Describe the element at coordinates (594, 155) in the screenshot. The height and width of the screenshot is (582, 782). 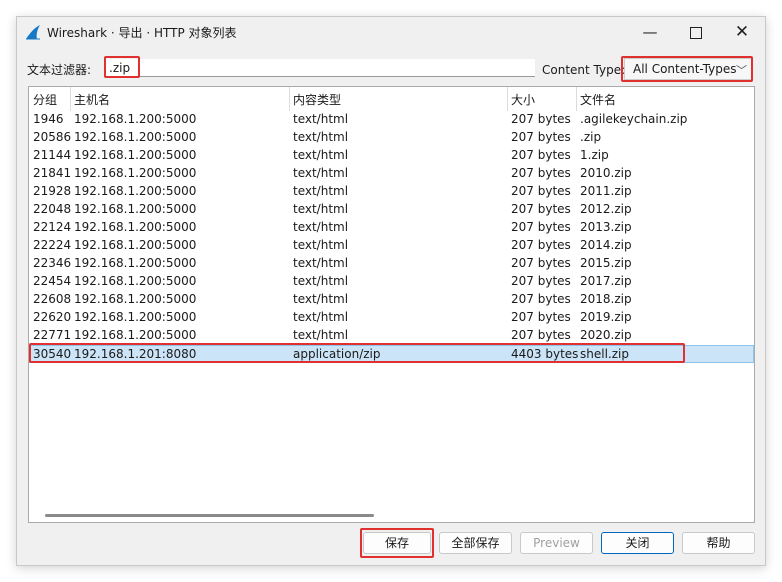
I see `cell-filename: 1.zip` at that location.